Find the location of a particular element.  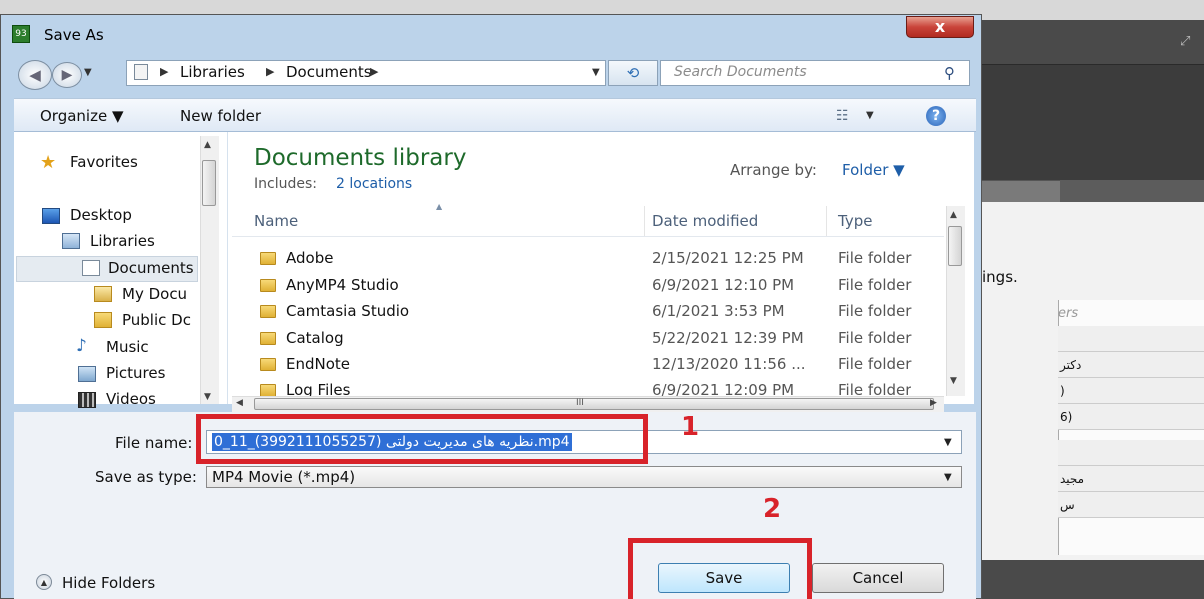

scroll-up-icon: ▲ is located at coordinates (953, 215).